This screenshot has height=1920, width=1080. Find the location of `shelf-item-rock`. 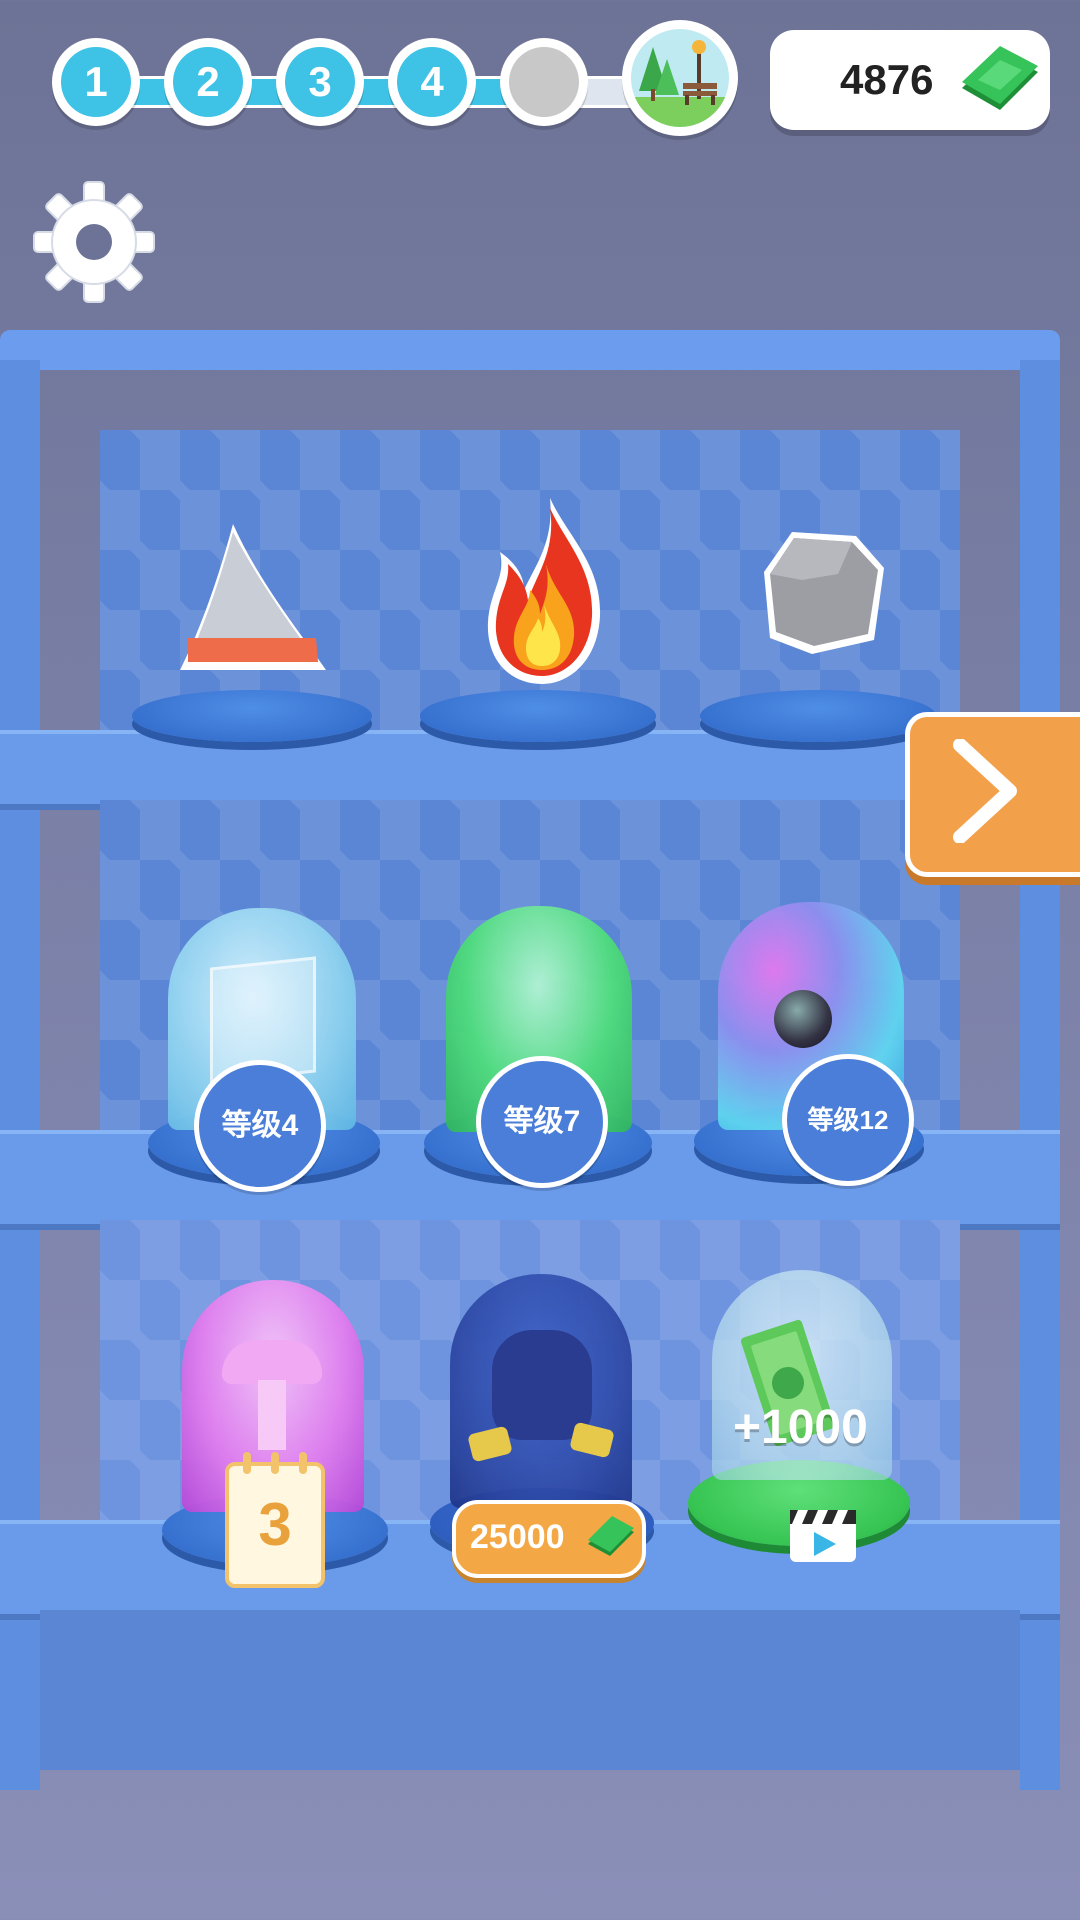

shelf-item-rock is located at coordinates (824, 594).